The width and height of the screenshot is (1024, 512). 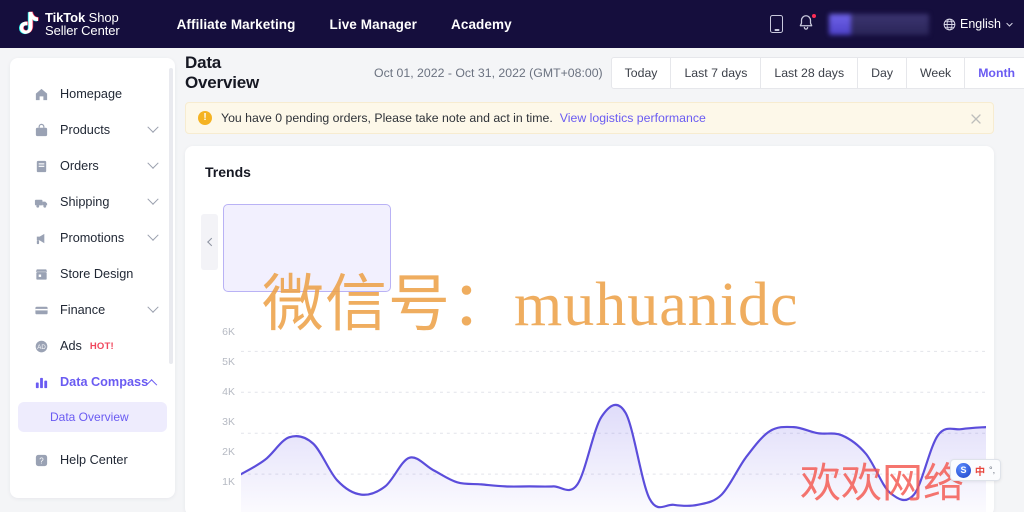 I want to click on user-account-avatar, so click(x=879, y=24).